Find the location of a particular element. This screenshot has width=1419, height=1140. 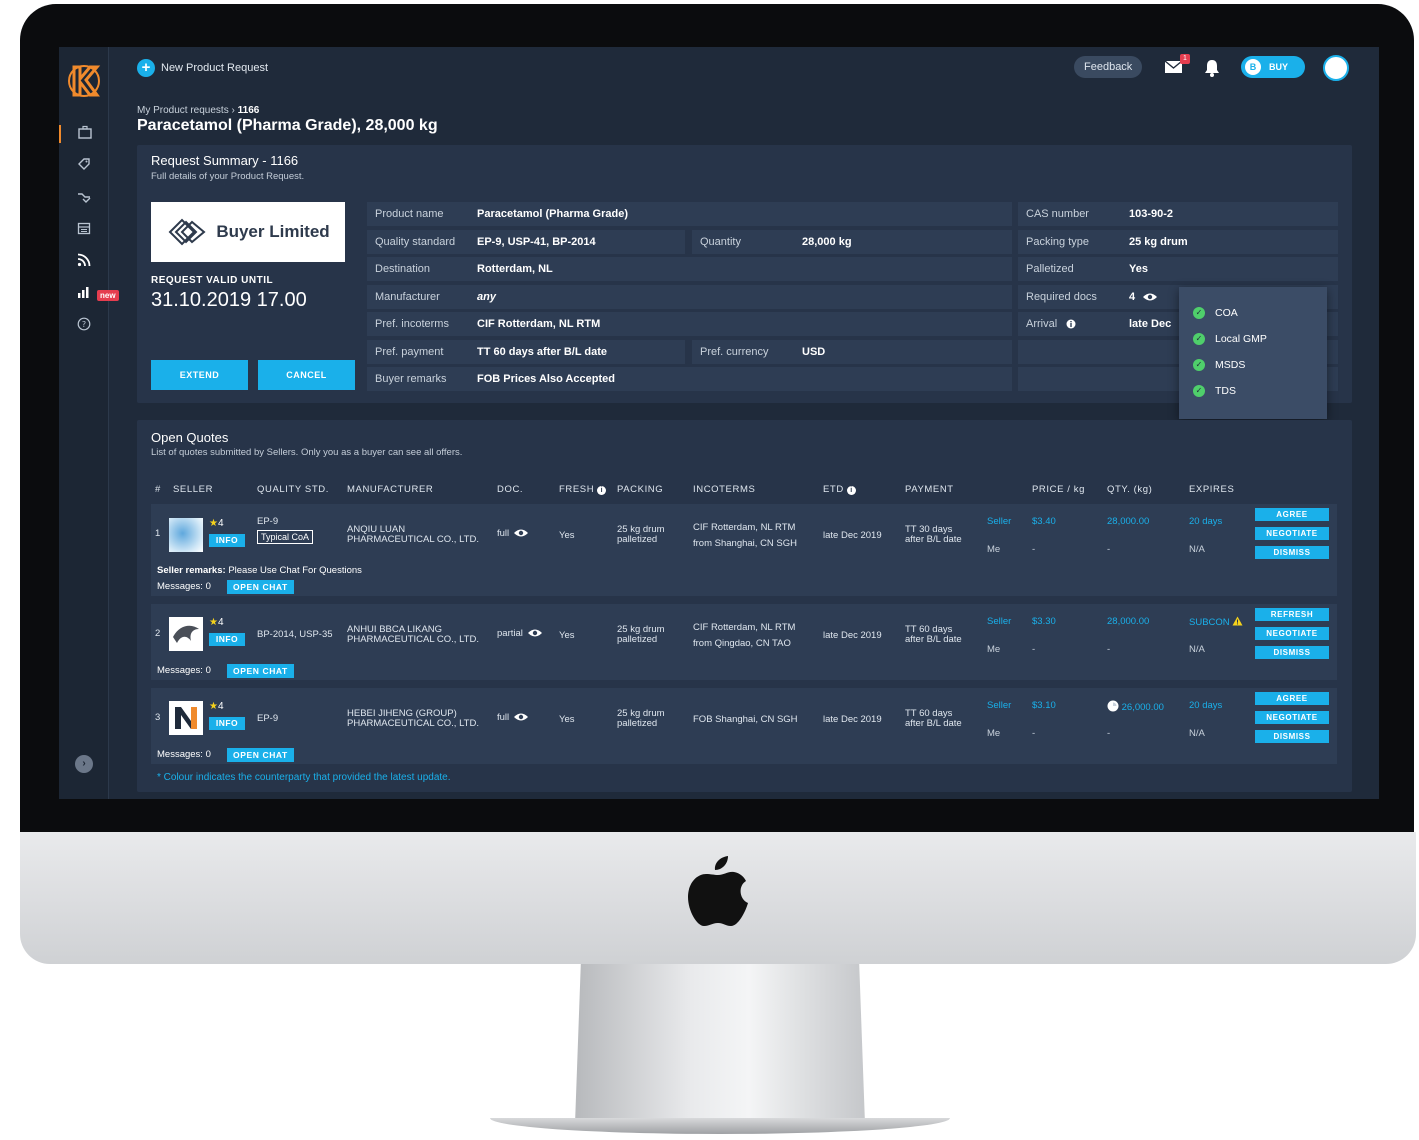

buy-toggle-label: BUY is located at coordinates (1279, 67).